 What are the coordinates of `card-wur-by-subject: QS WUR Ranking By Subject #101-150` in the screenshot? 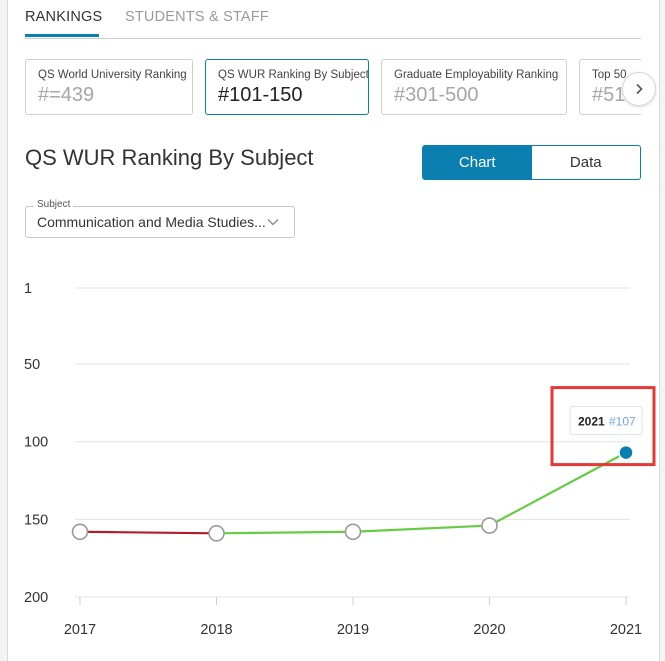 It's located at (287, 87).